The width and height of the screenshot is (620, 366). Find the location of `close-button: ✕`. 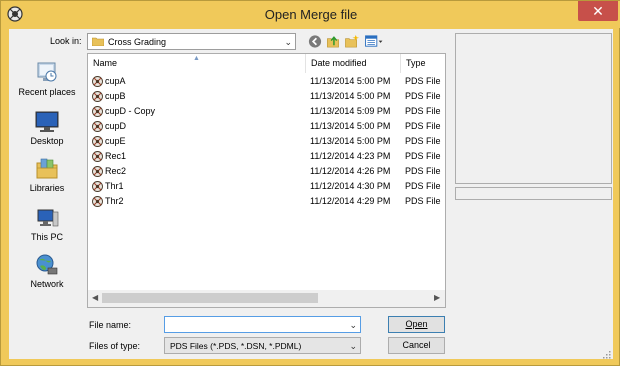

close-button: ✕ is located at coordinates (598, 11).